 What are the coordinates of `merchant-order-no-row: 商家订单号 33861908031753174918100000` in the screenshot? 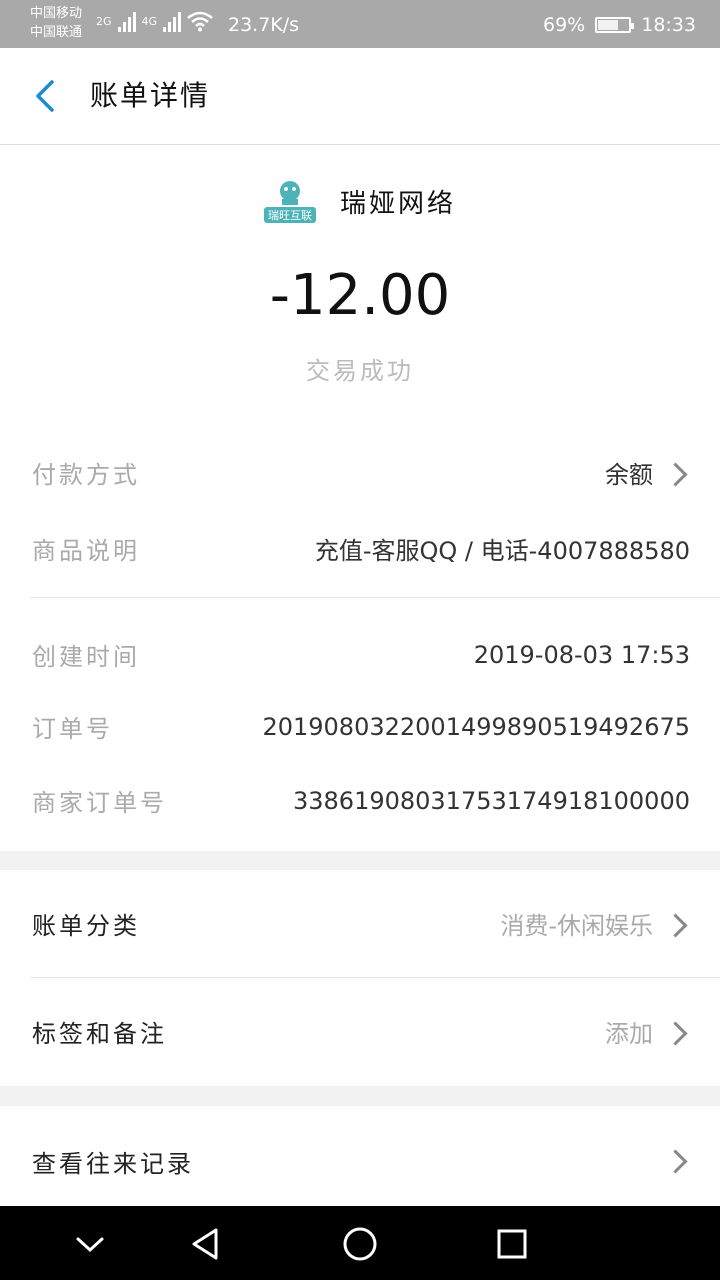 It's located at (361, 800).